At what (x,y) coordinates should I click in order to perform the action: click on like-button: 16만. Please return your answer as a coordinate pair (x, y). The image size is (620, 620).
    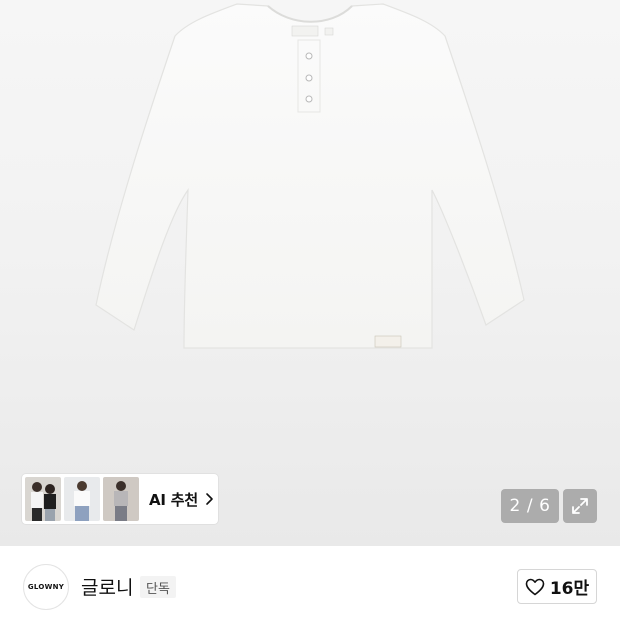
    Looking at the image, I should click on (557, 586).